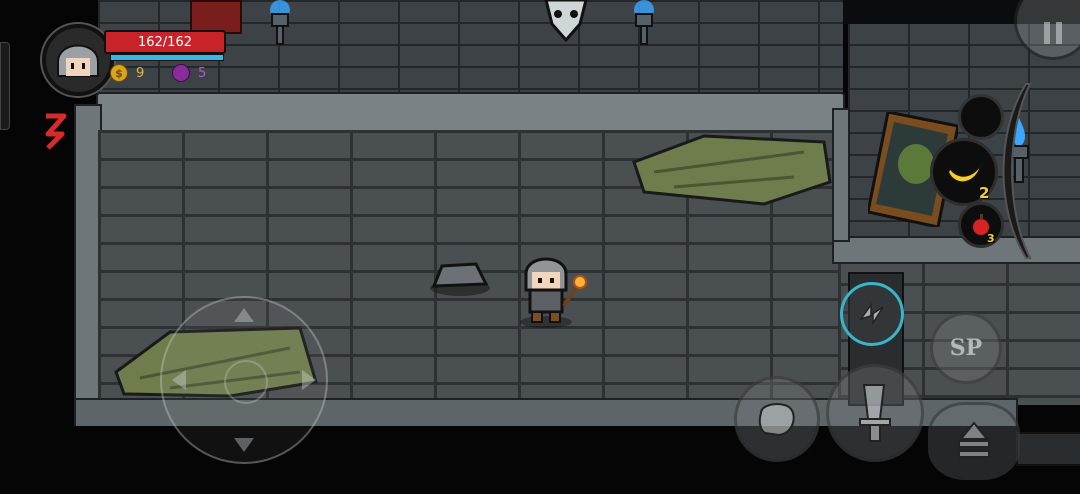 The image size is (1080, 494). What do you see at coordinates (216, 17) in the screenshot?
I see `red-banner` at bounding box center [216, 17].